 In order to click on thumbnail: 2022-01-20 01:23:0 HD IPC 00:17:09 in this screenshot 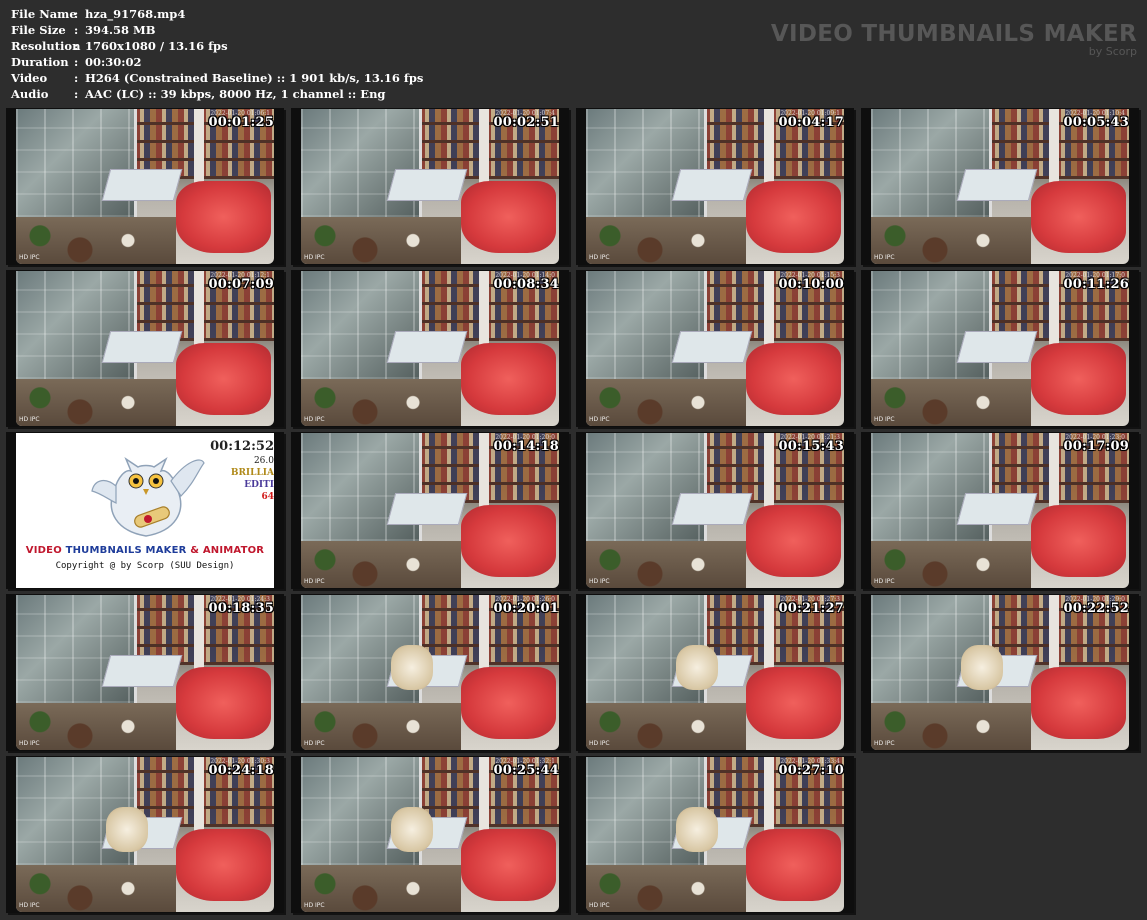, I will do `click(1000, 510)`.